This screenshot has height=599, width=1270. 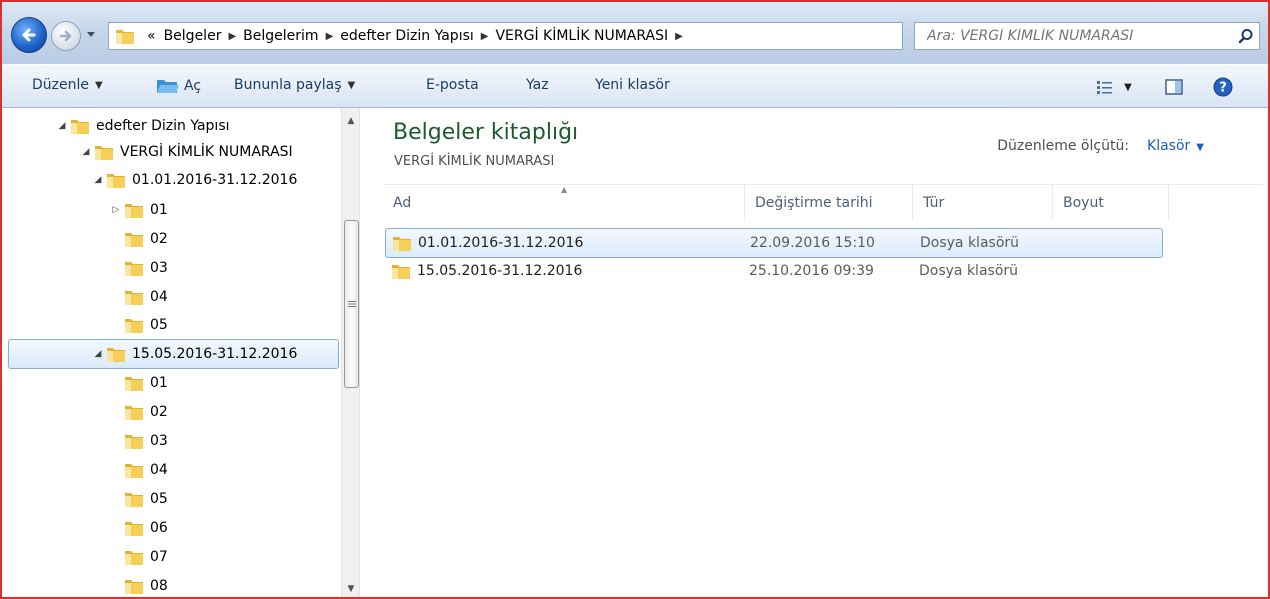 What do you see at coordinates (168, 86) in the screenshot?
I see `open-folder-icon` at bounding box center [168, 86].